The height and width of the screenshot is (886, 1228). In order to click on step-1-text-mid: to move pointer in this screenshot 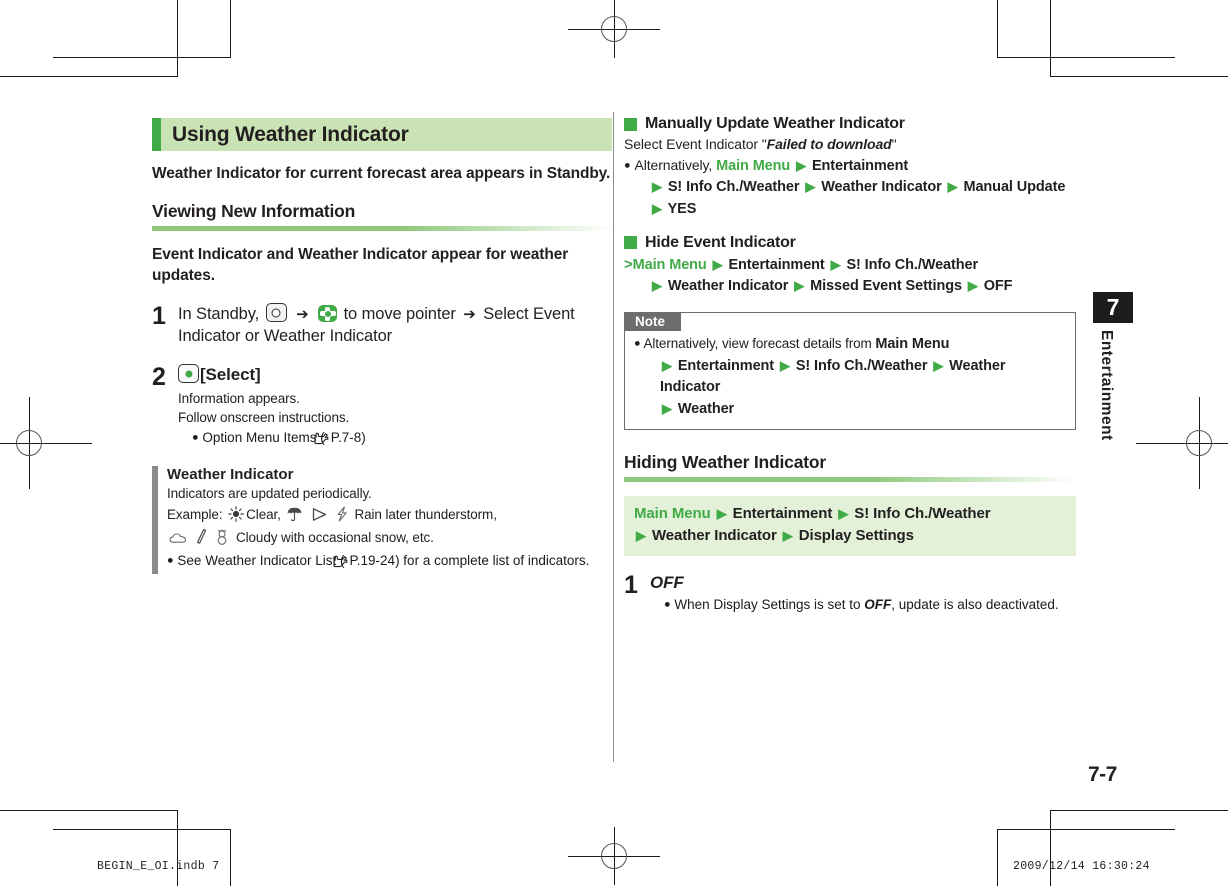, I will do `click(399, 314)`.